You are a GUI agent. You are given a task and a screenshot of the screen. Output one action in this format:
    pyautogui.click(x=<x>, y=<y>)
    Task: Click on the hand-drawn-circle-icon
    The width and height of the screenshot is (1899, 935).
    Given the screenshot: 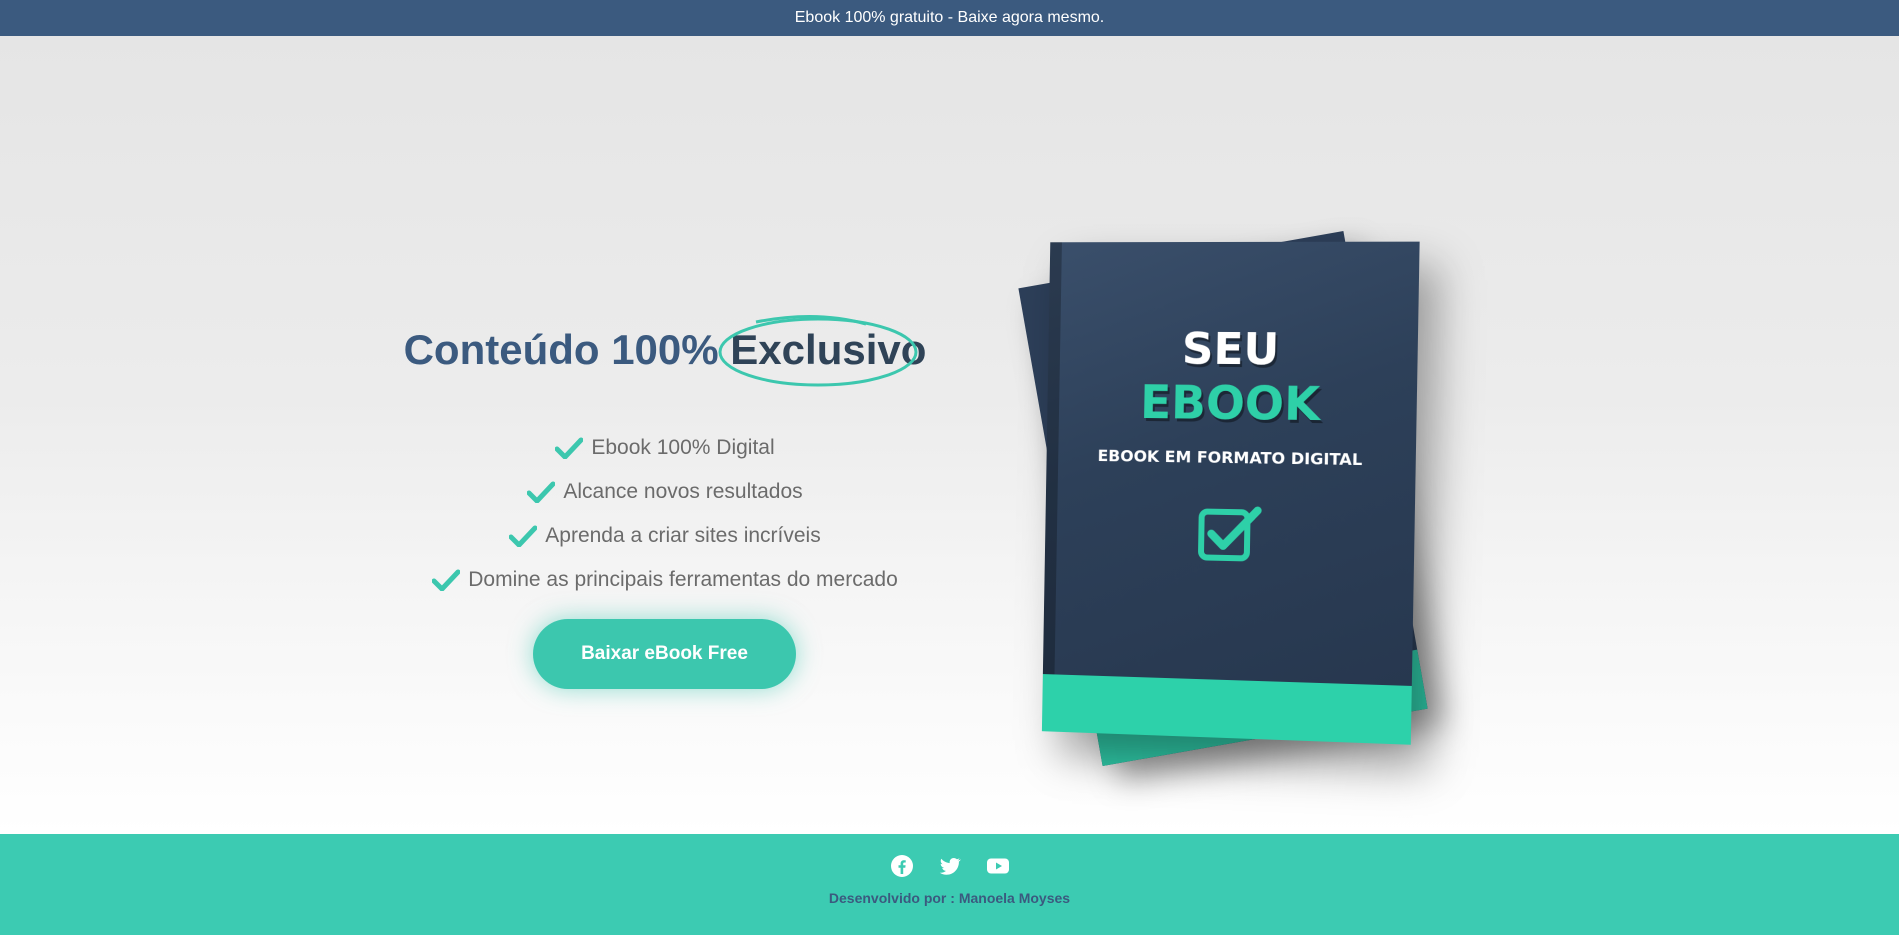 What is the action you would take?
    pyautogui.click(x=818, y=350)
    